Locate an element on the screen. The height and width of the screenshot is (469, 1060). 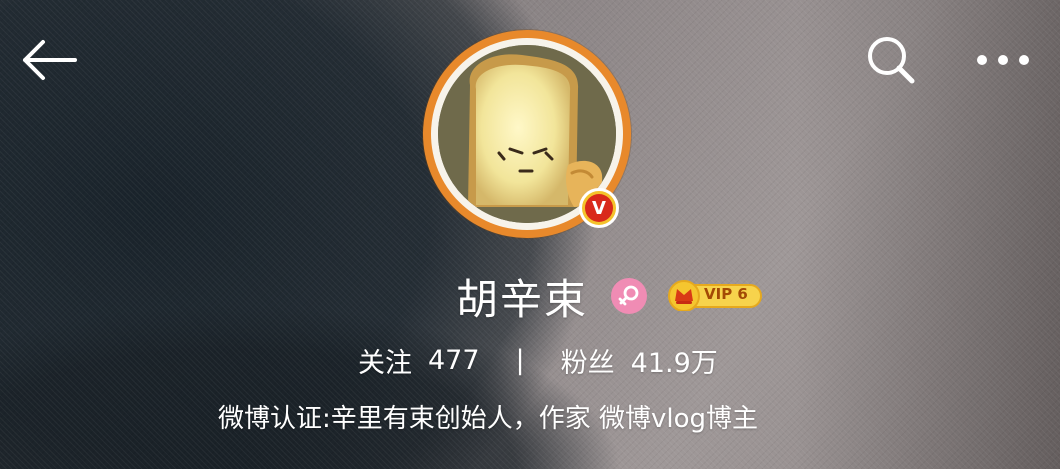
vip-label: VIP 6 is located at coordinates (726, 294).